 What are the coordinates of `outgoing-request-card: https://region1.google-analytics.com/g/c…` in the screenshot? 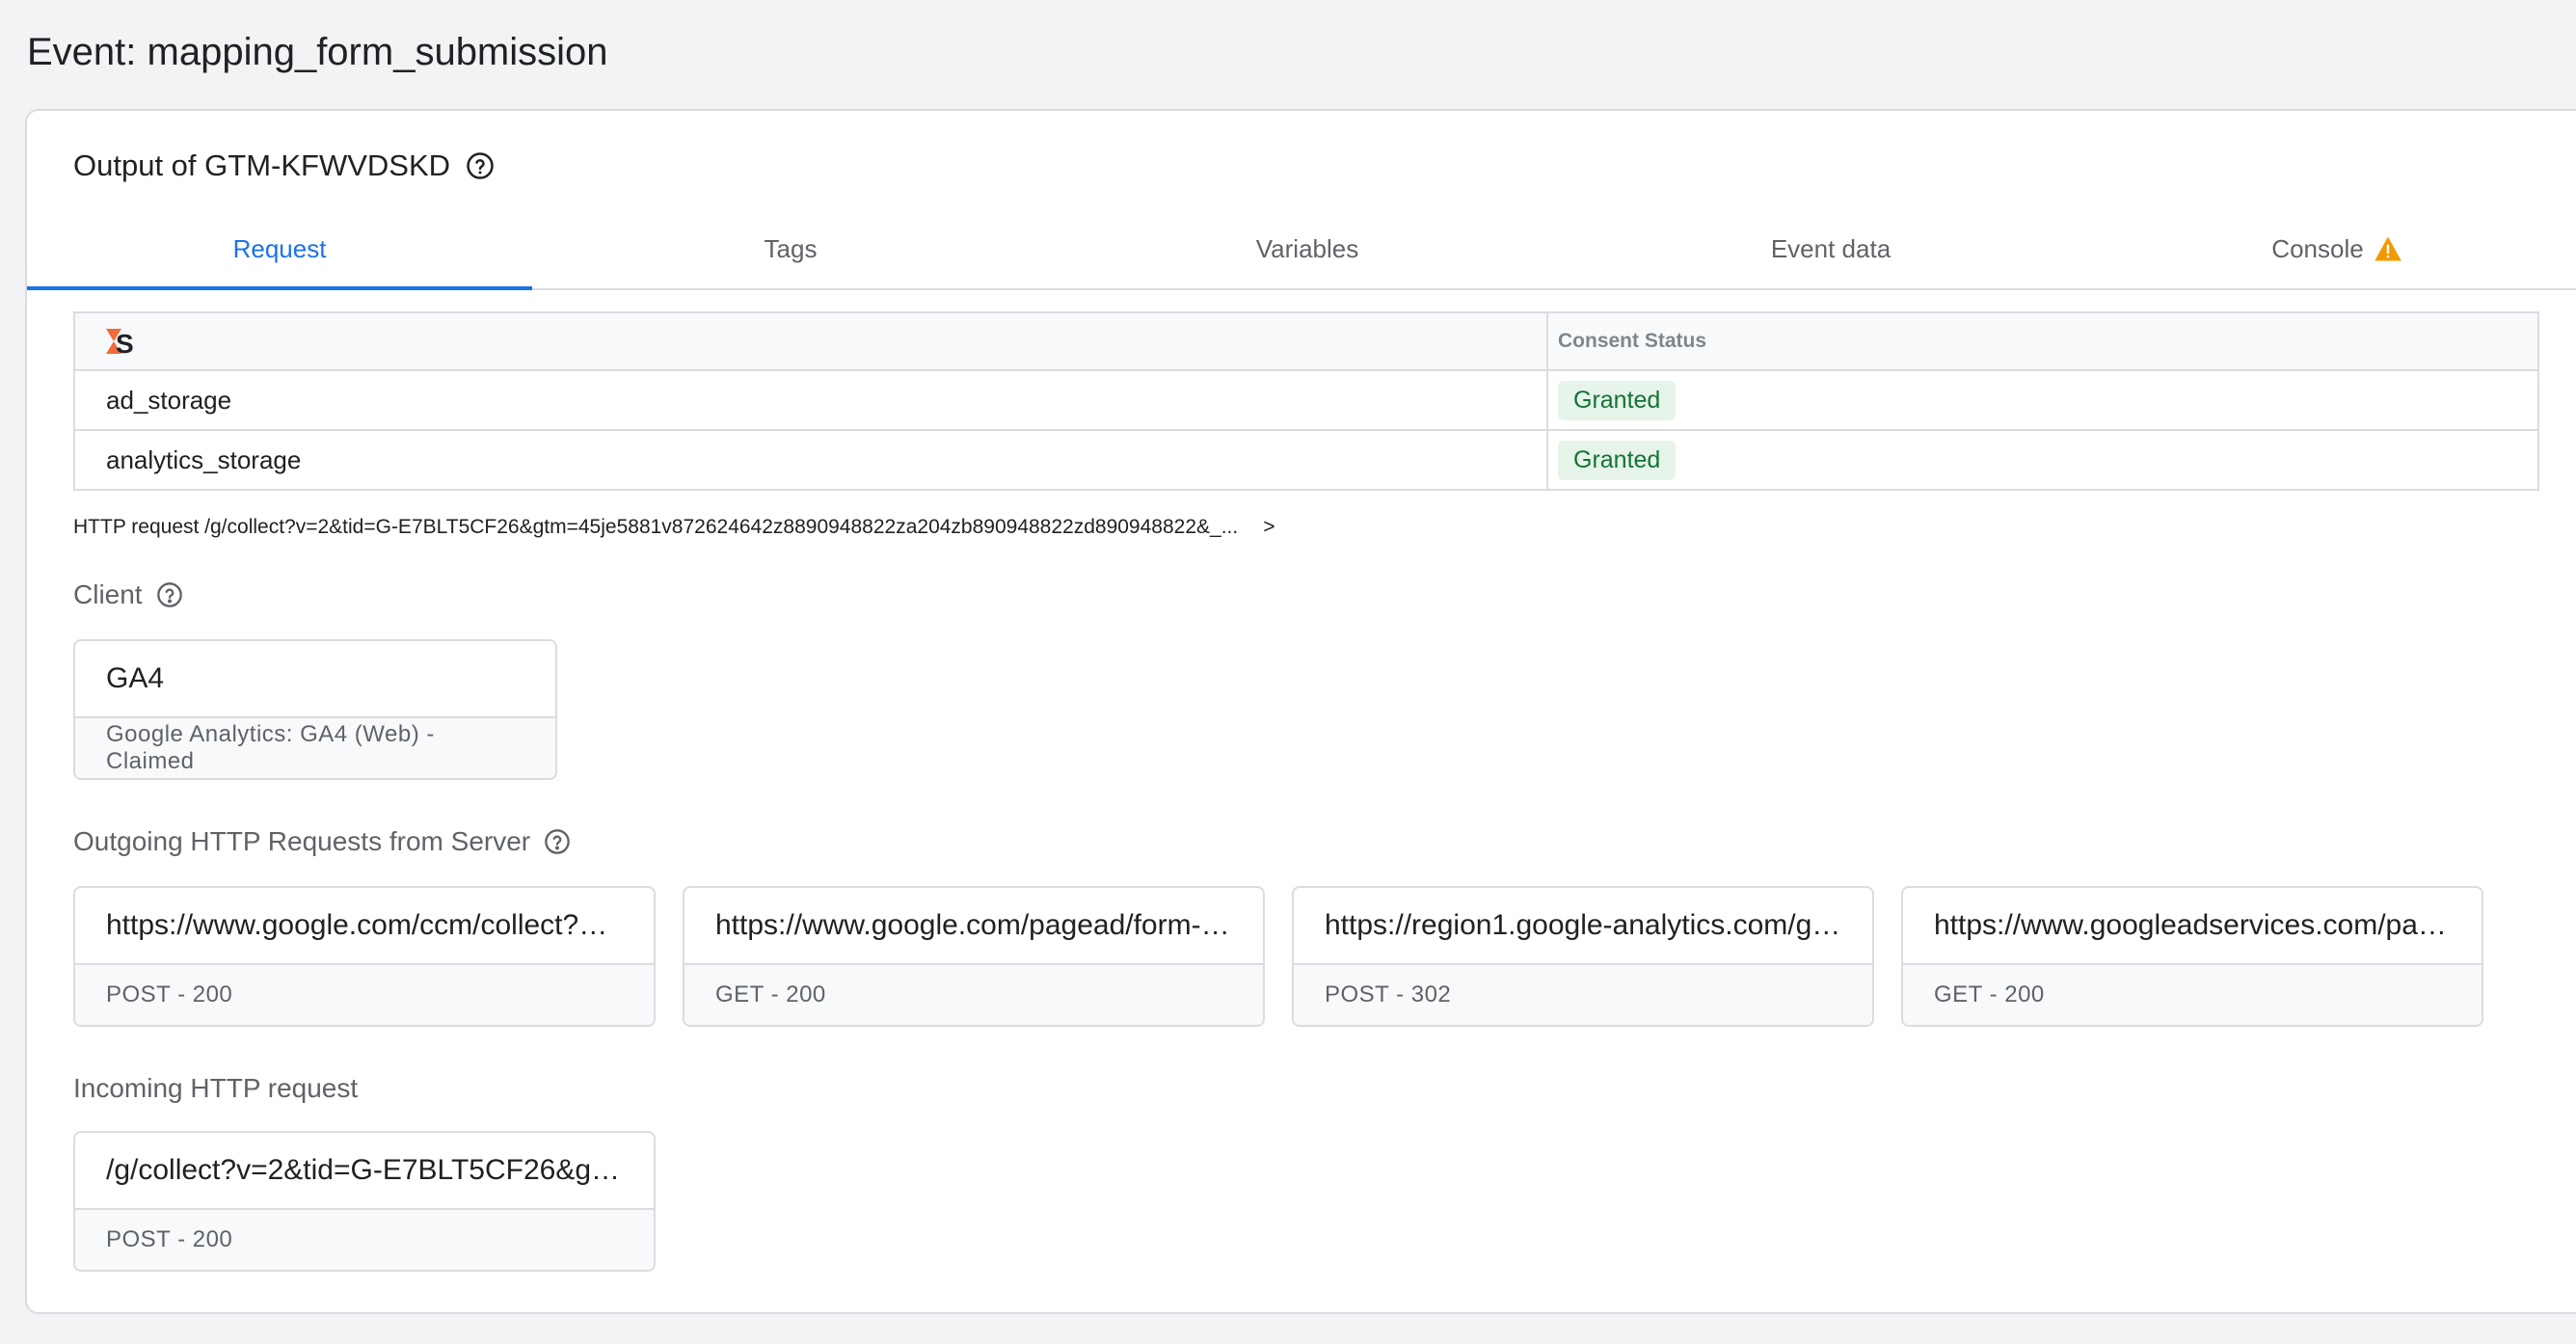 It's located at (1583, 956).